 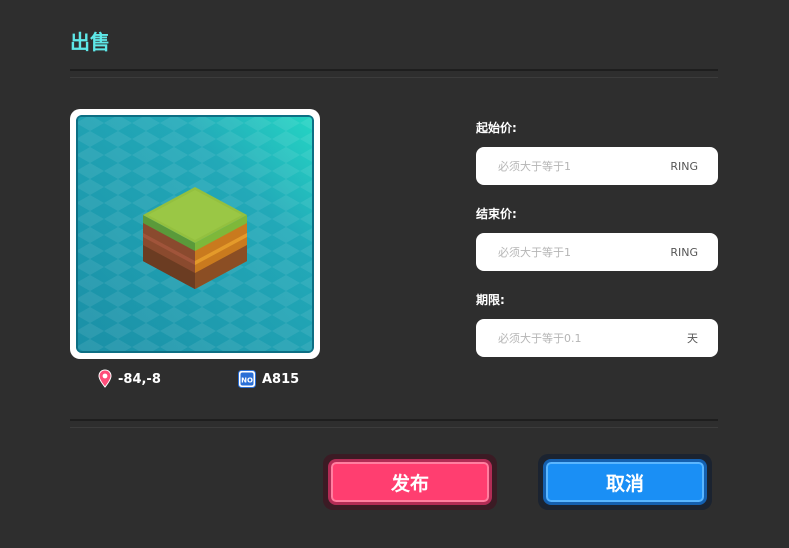 What do you see at coordinates (583, 166) in the screenshot?
I see `start-price-input` at bounding box center [583, 166].